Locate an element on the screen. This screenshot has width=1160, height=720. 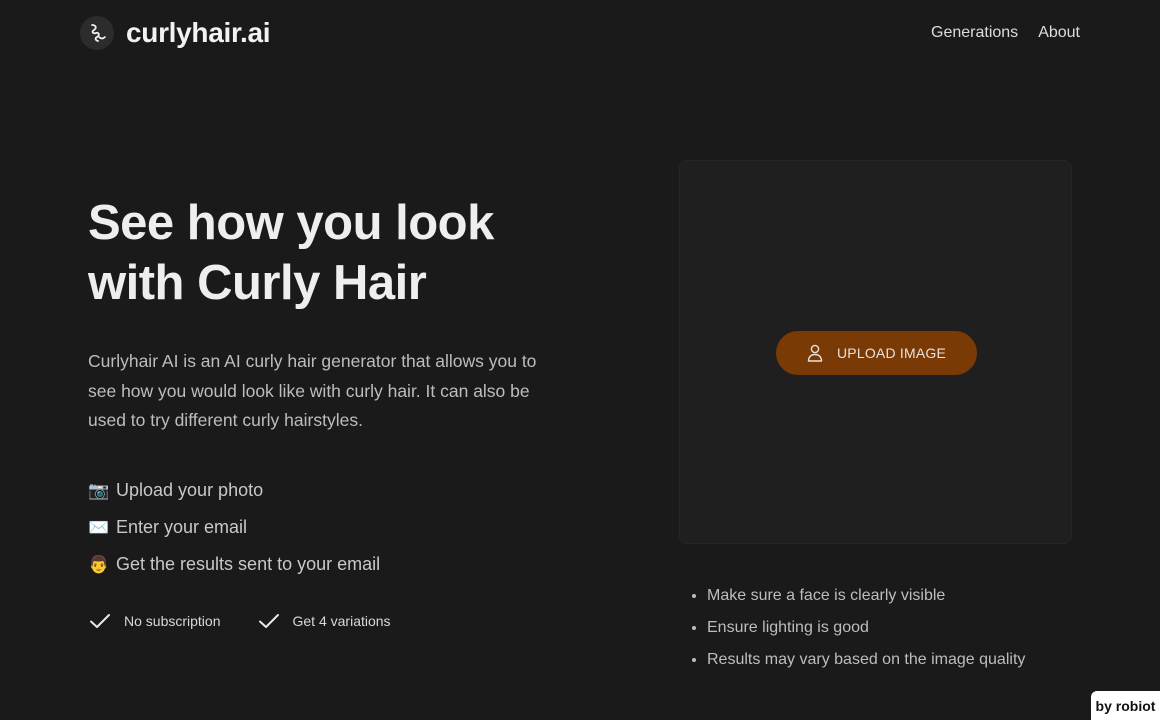
logo-icon is located at coordinates (97, 33).